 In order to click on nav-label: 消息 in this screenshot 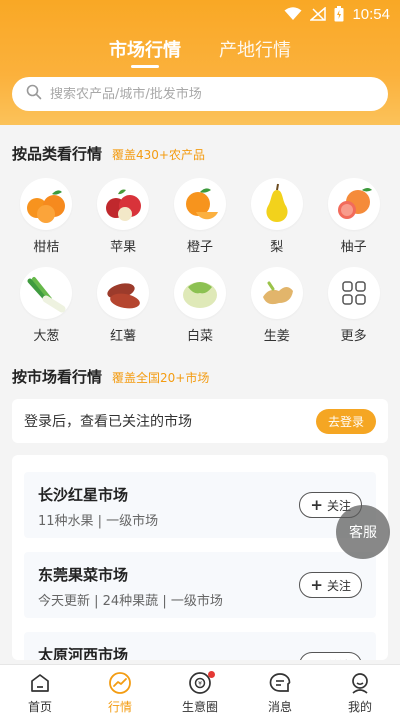, I will do `click(279, 707)`.